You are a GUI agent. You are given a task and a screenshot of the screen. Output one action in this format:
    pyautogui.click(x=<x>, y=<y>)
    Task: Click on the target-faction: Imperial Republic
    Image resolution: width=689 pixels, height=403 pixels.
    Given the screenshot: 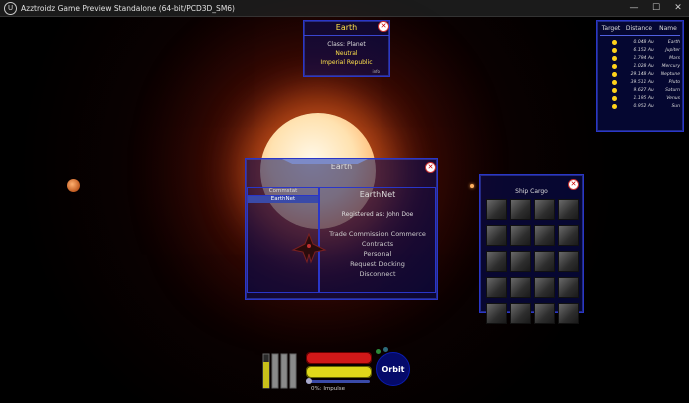 What is the action you would take?
    pyautogui.click(x=346, y=62)
    